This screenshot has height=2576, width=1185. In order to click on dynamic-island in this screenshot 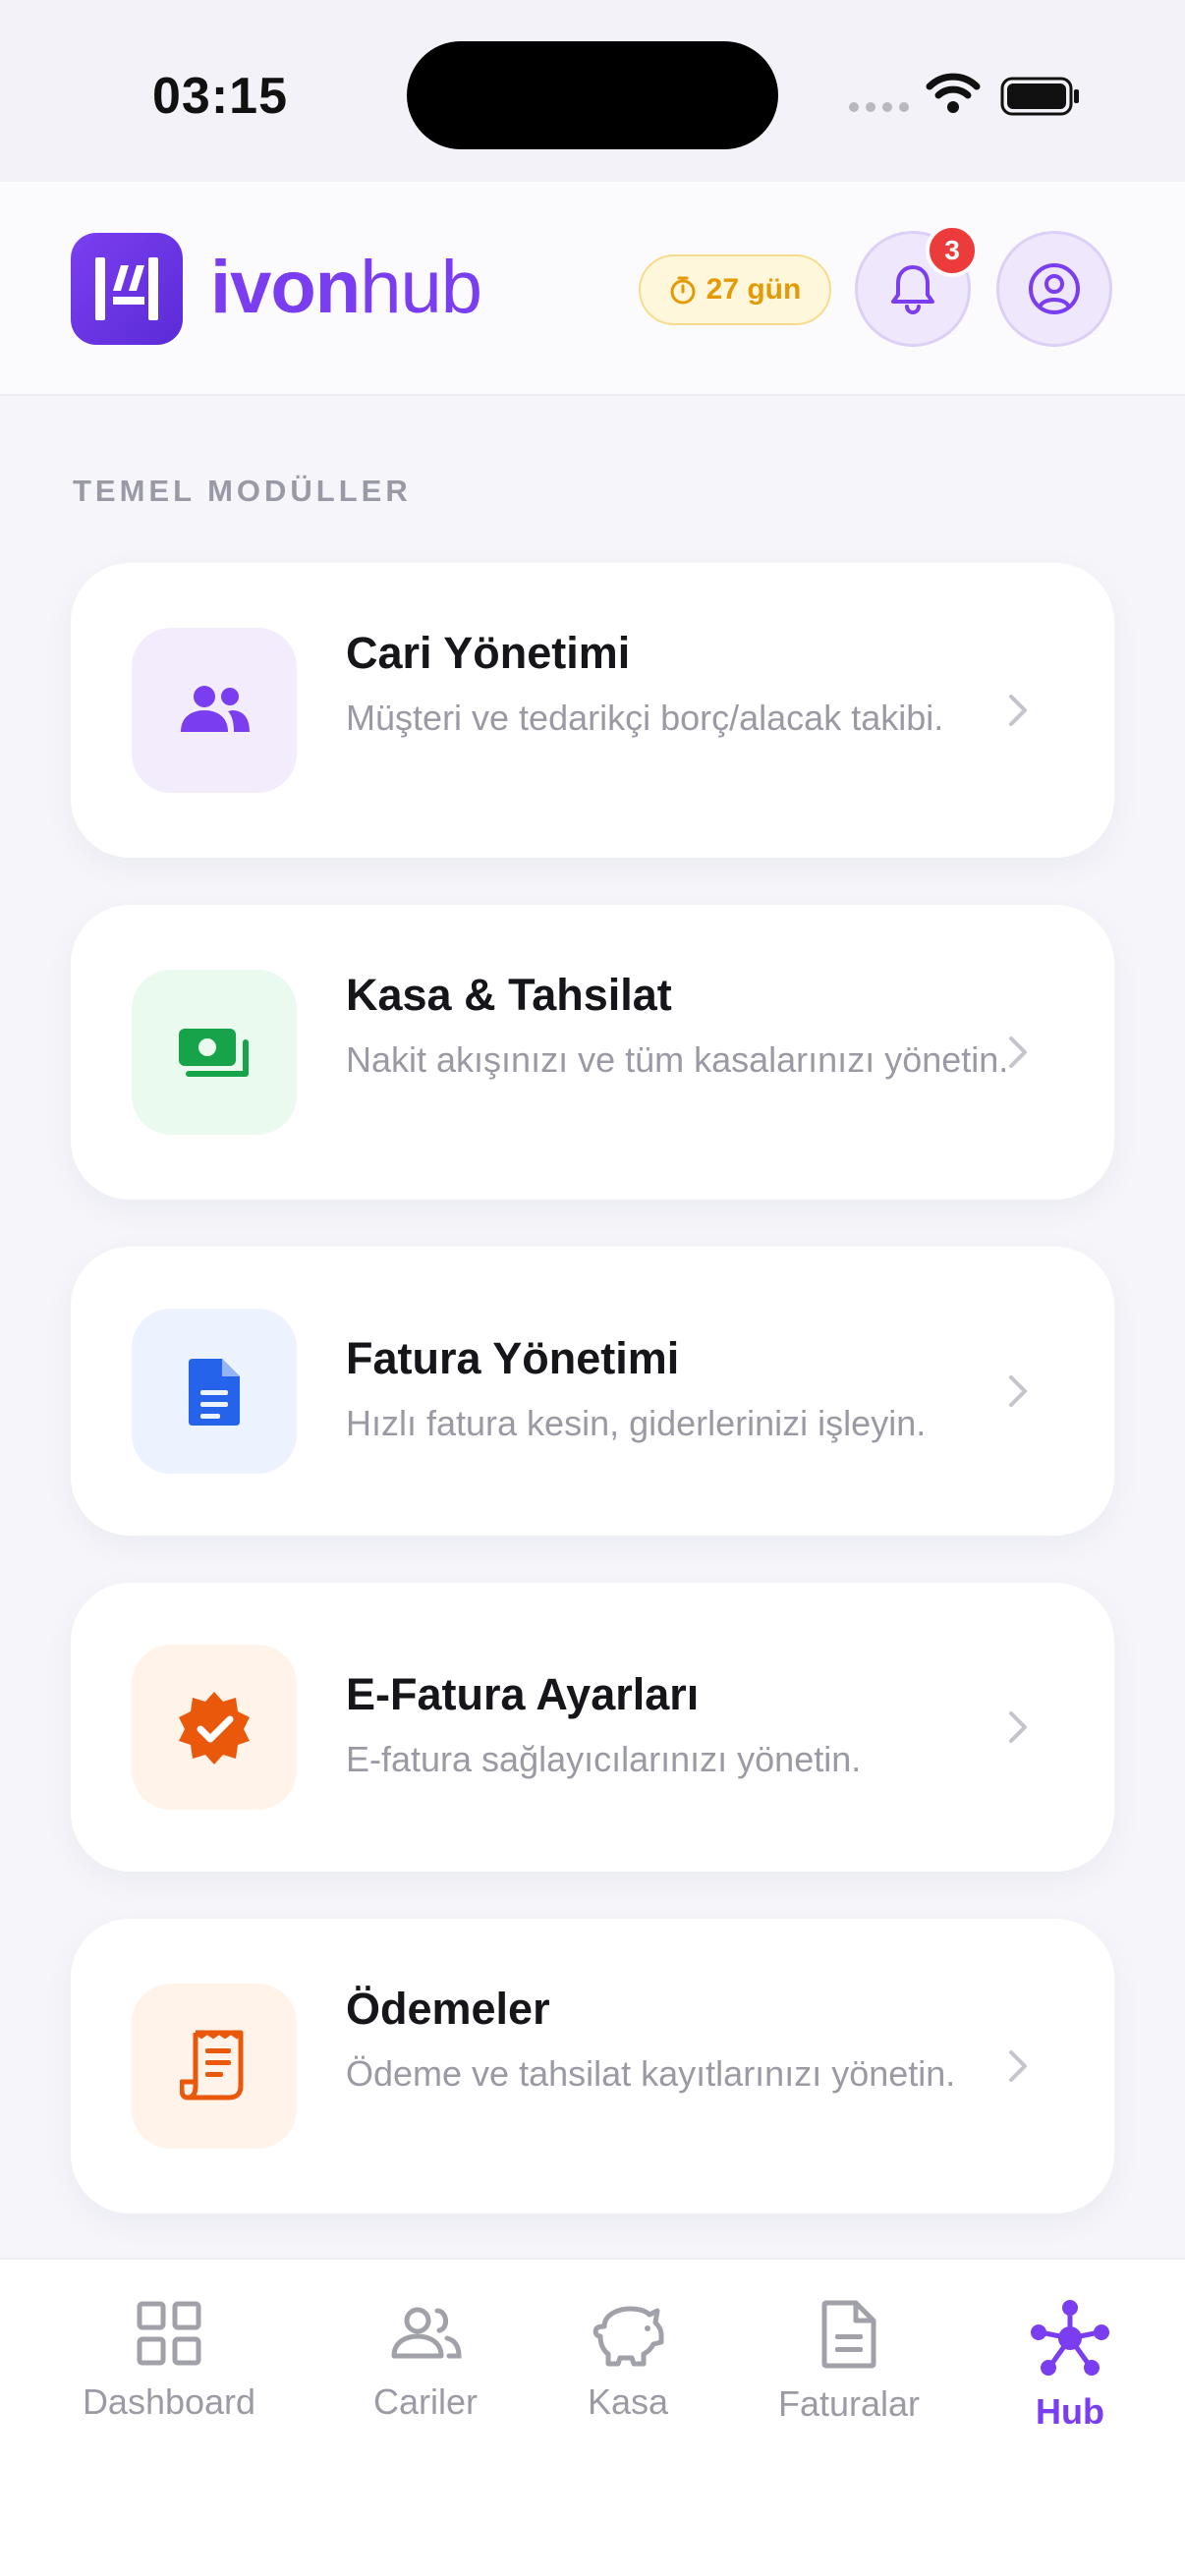, I will do `click(592, 95)`.